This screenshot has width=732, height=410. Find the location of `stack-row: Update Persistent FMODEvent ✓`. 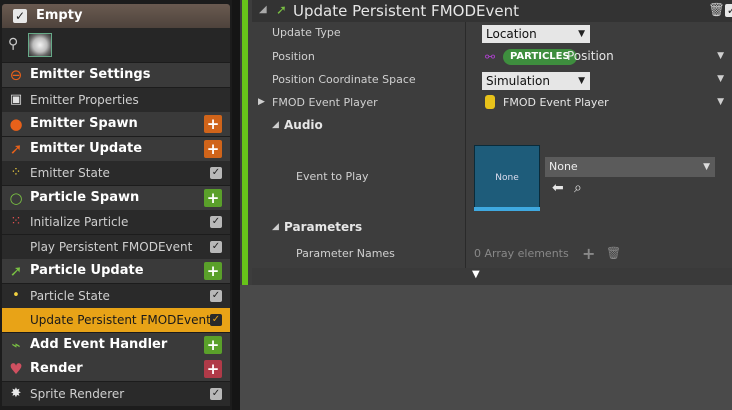

stack-row: Update Persistent FMODEvent ✓ is located at coordinates (116, 320).